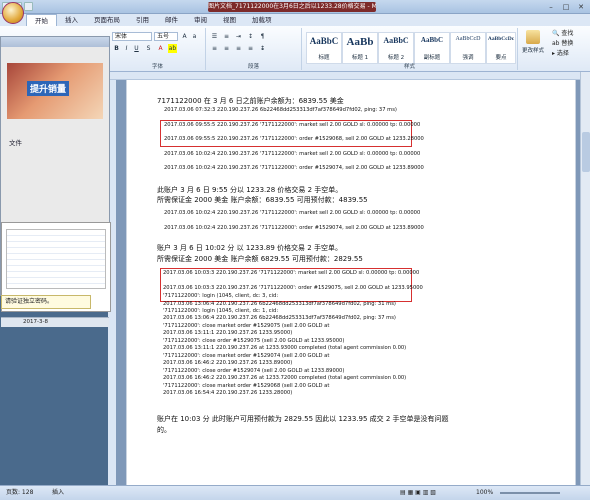 The width and height of the screenshot is (590, 500). Describe the element at coordinates (250, 36) in the screenshot. I see `sort-icon: ↕` at that location.